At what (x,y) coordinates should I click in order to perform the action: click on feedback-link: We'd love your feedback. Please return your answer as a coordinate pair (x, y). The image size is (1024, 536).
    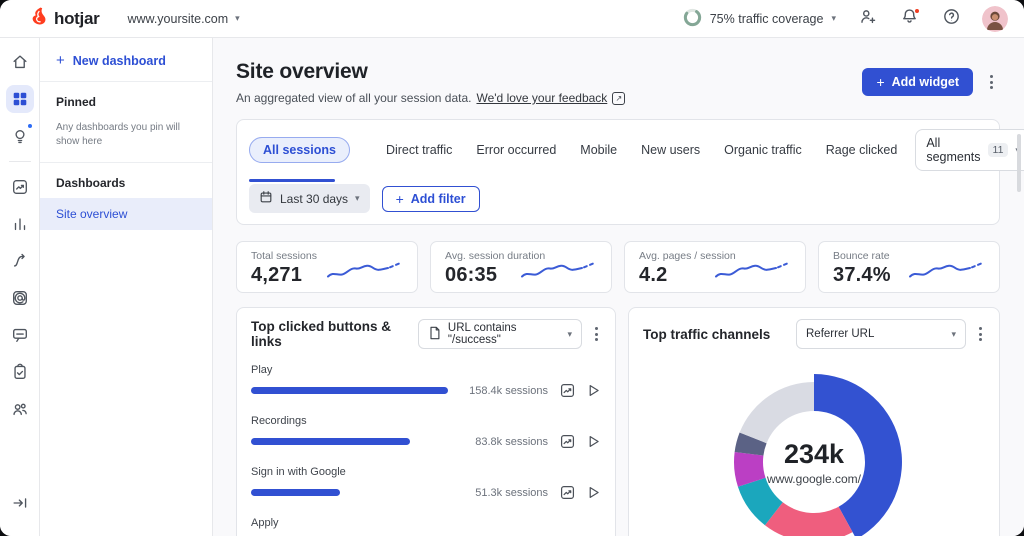
    Looking at the image, I should click on (541, 98).